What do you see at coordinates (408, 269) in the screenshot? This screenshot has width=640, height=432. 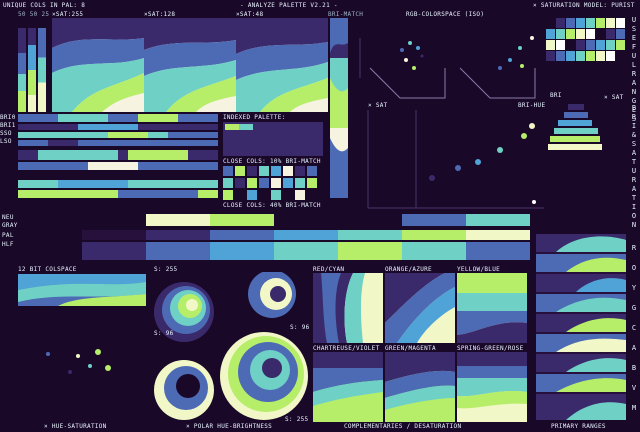 I see `comp-label-orange-azure: ORANGE/AZURE` at bounding box center [408, 269].